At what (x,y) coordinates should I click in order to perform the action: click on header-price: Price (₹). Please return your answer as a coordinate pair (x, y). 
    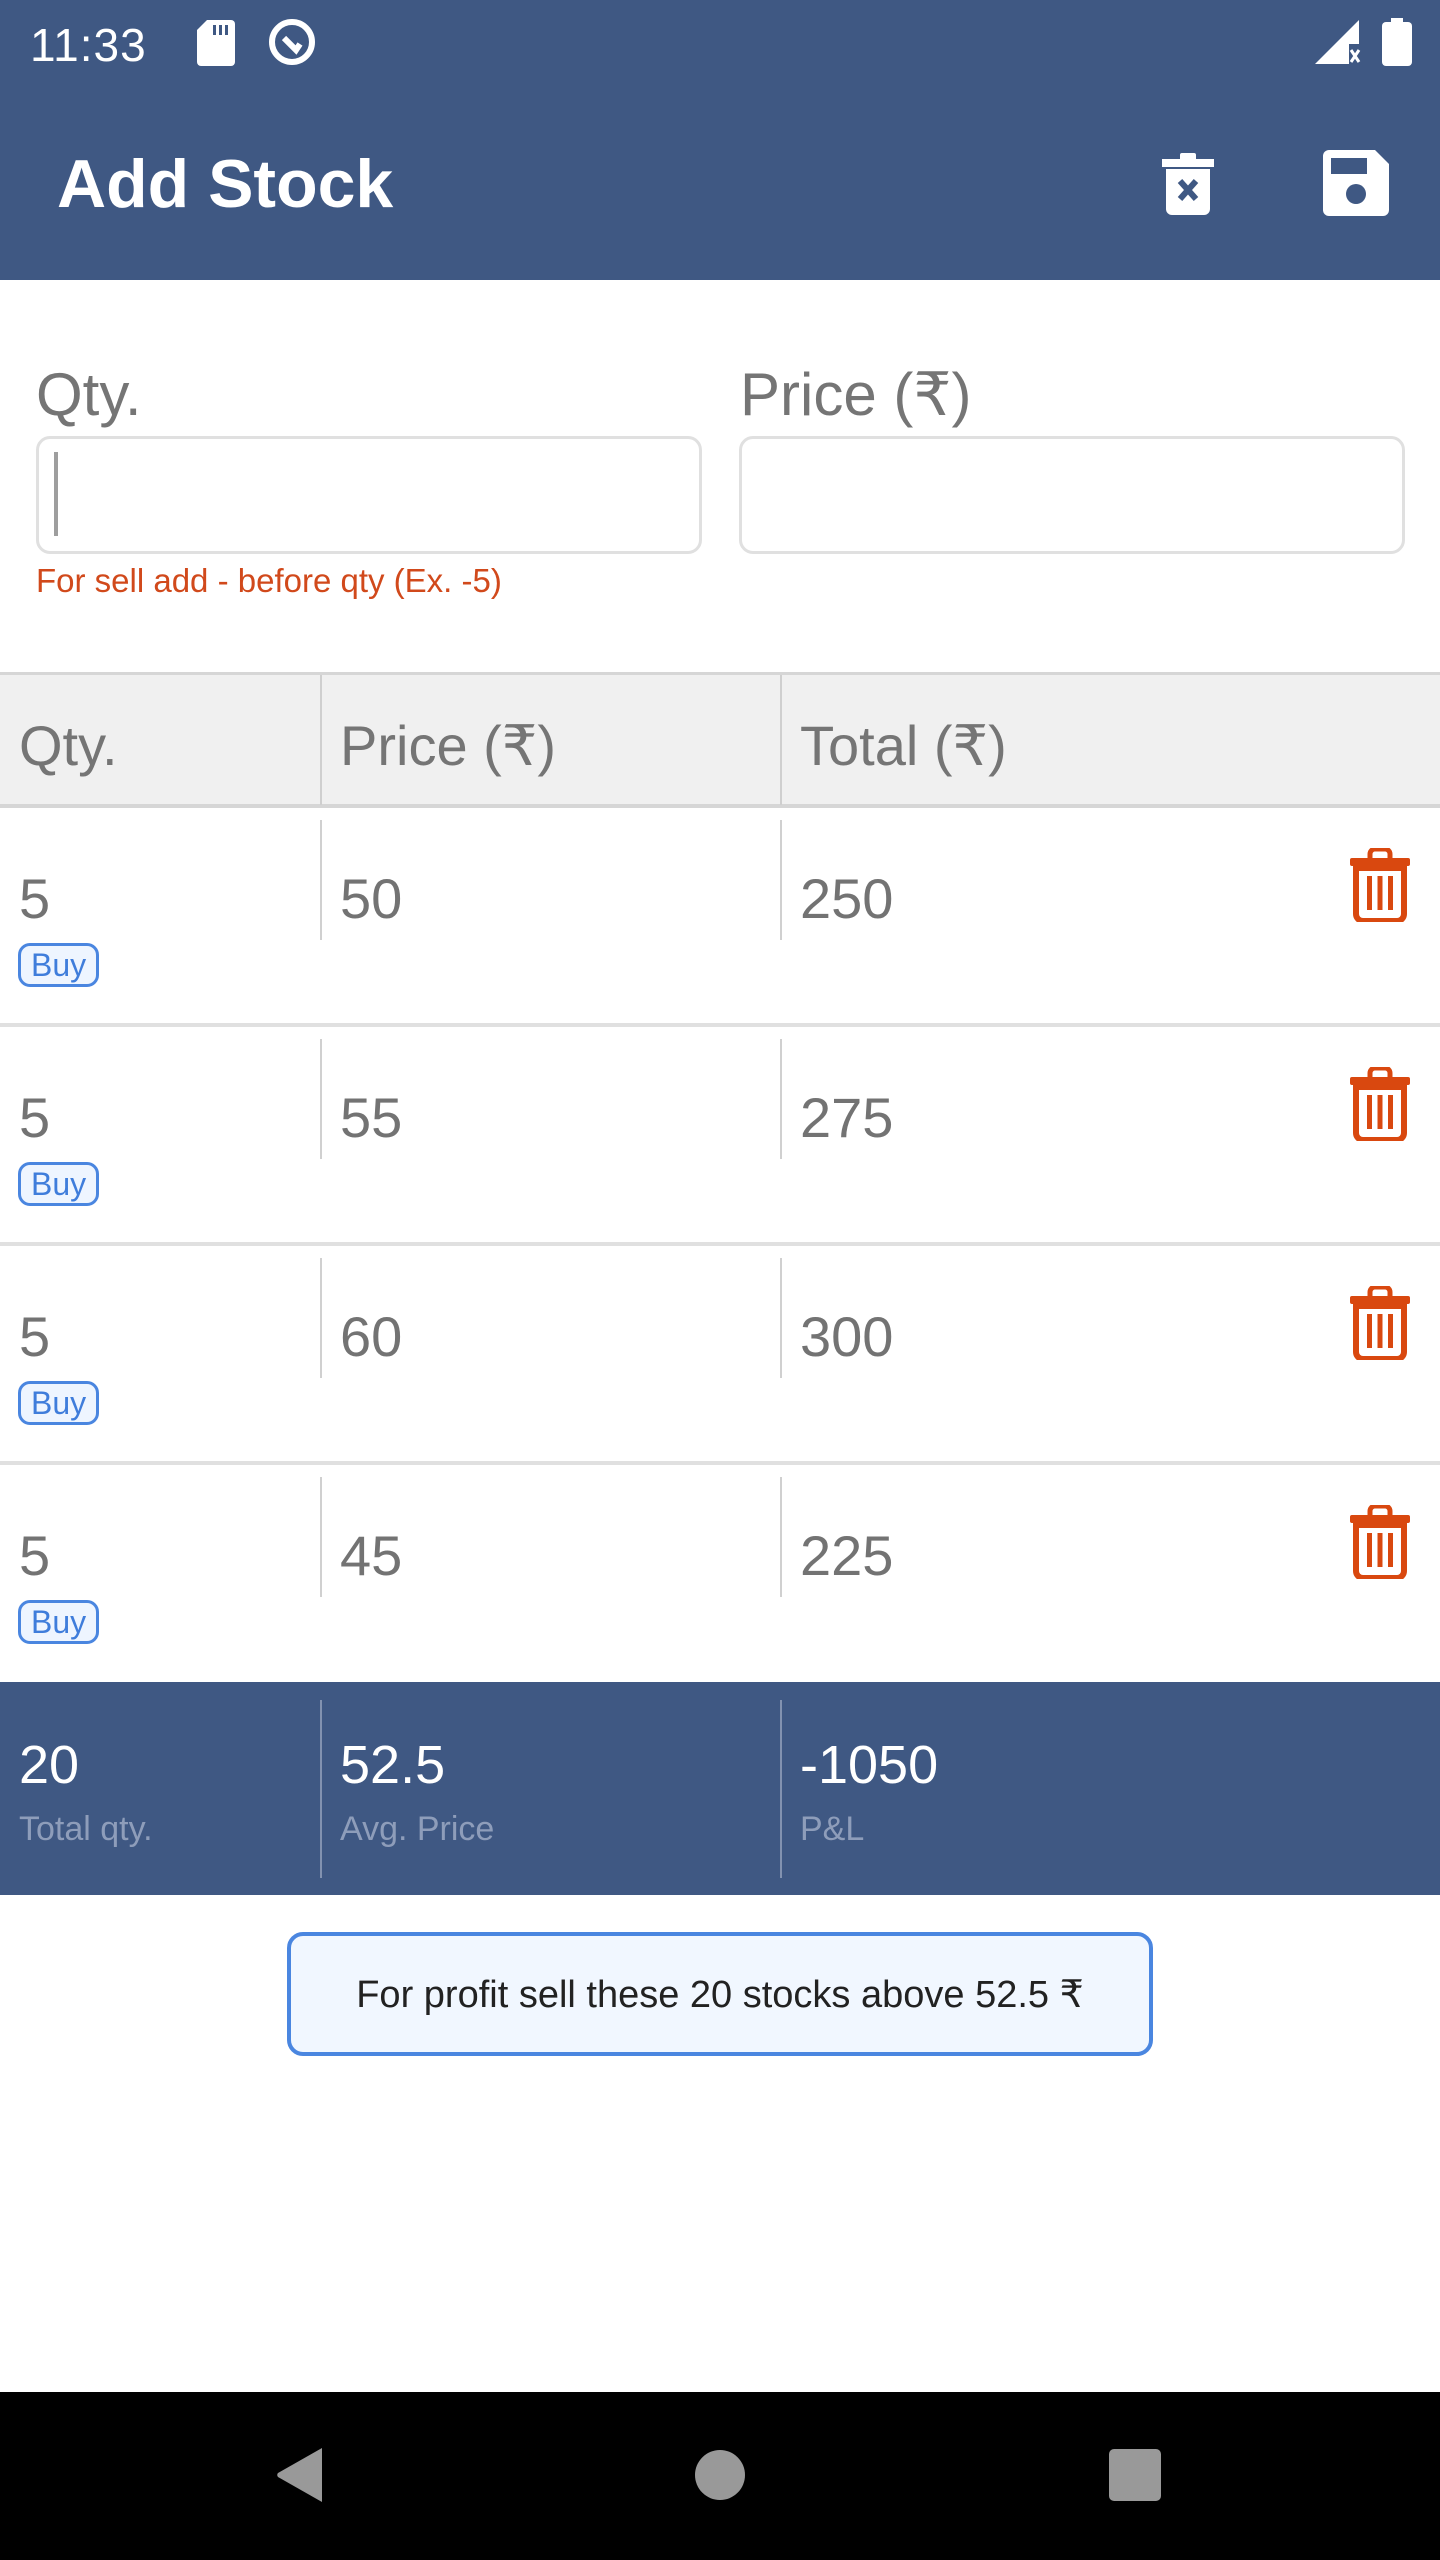
    Looking at the image, I should click on (448, 745).